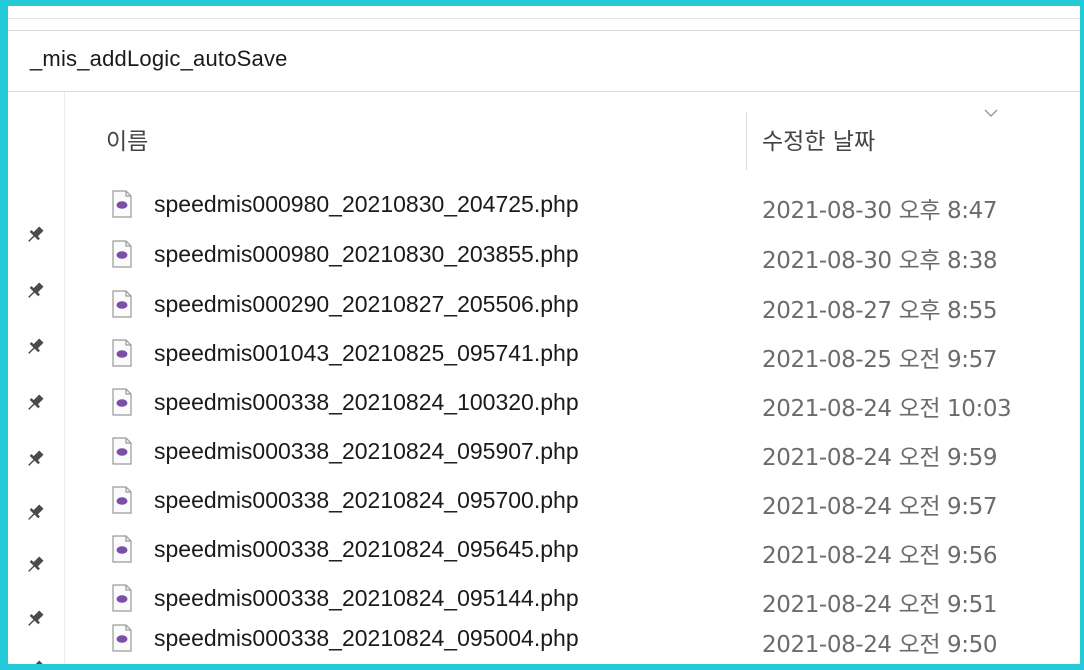 The image size is (1084, 670). I want to click on file-name: speedmis000338_20210824_095004.php, so click(366, 638).